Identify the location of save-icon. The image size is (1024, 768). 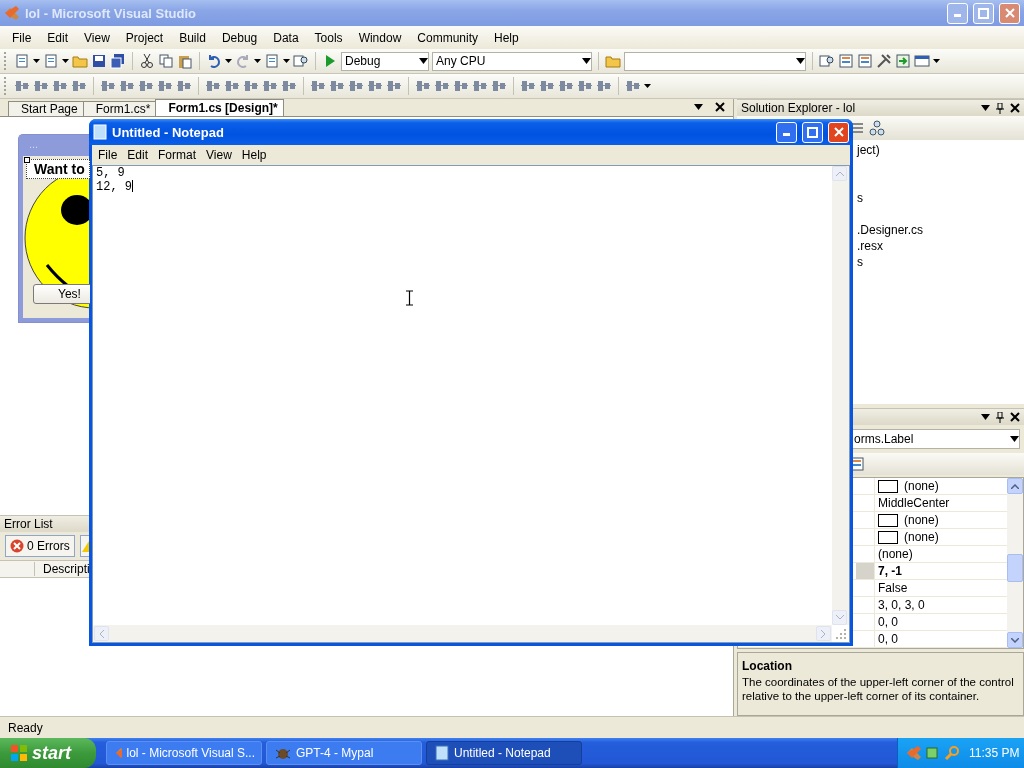
(99, 61).